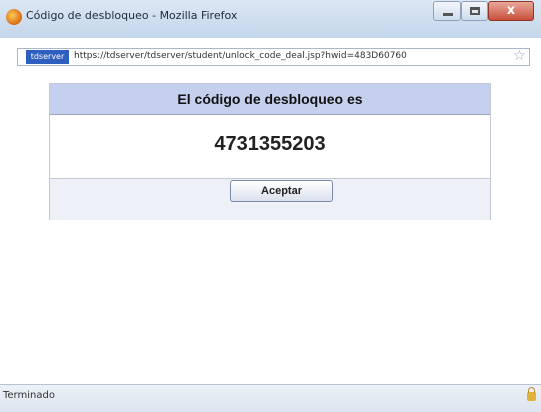  I want to click on minimize-icon, so click(448, 14).